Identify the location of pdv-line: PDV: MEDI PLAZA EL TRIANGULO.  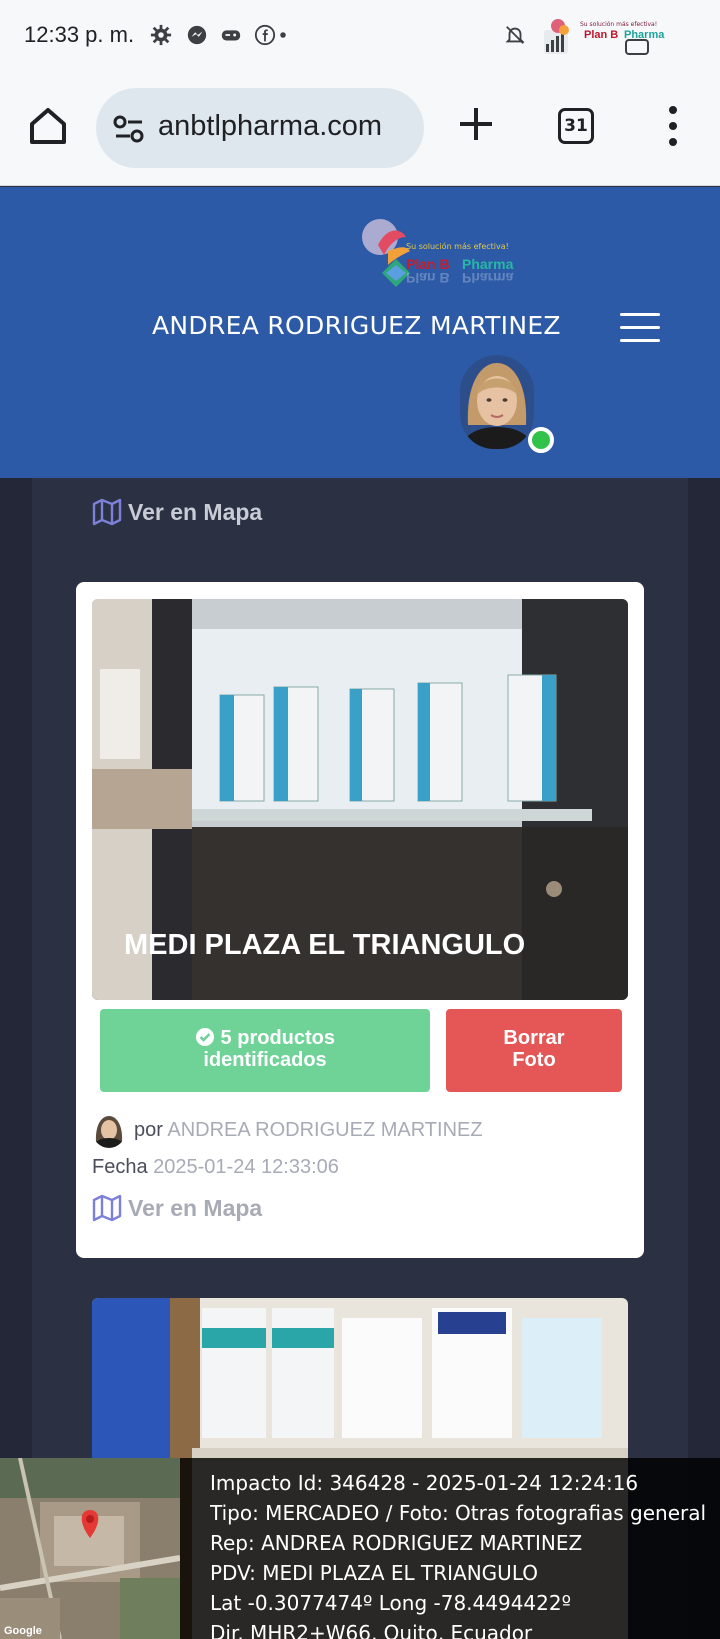
(374, 1573).